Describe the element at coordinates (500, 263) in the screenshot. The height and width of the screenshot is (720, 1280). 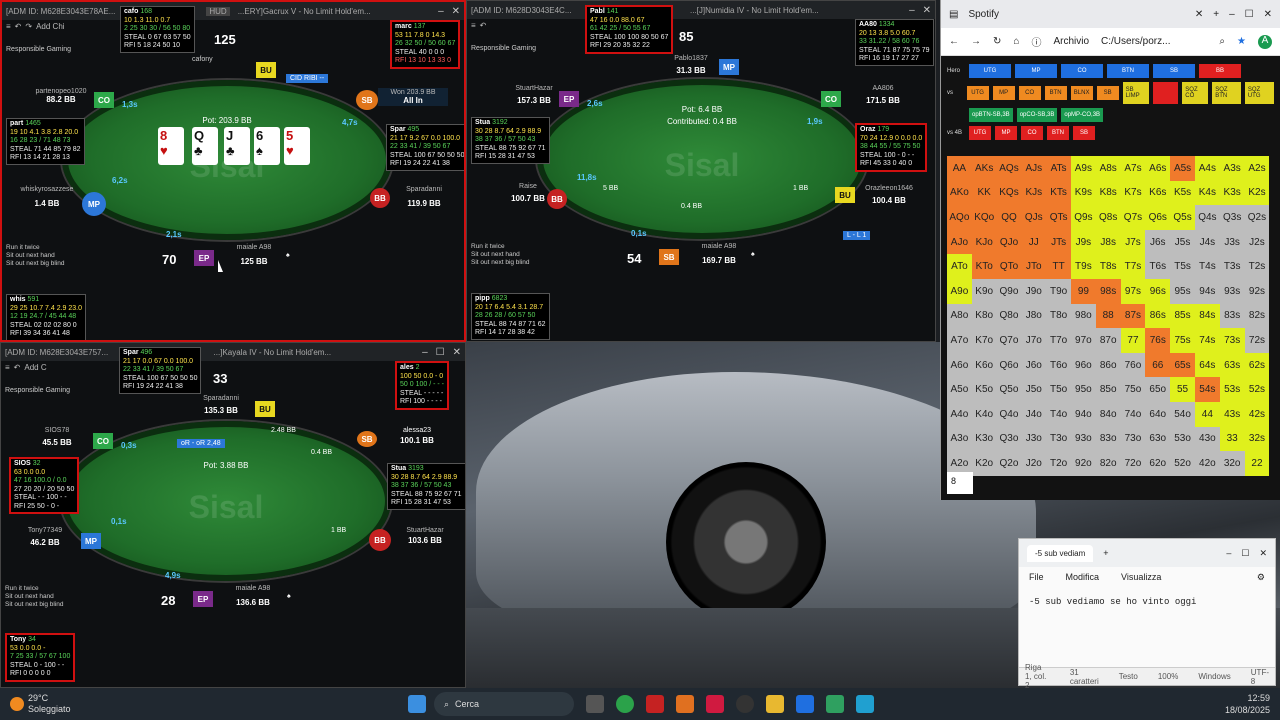
I see `sitout-next-bb-checkbox: Sit out next big blind` at that location.